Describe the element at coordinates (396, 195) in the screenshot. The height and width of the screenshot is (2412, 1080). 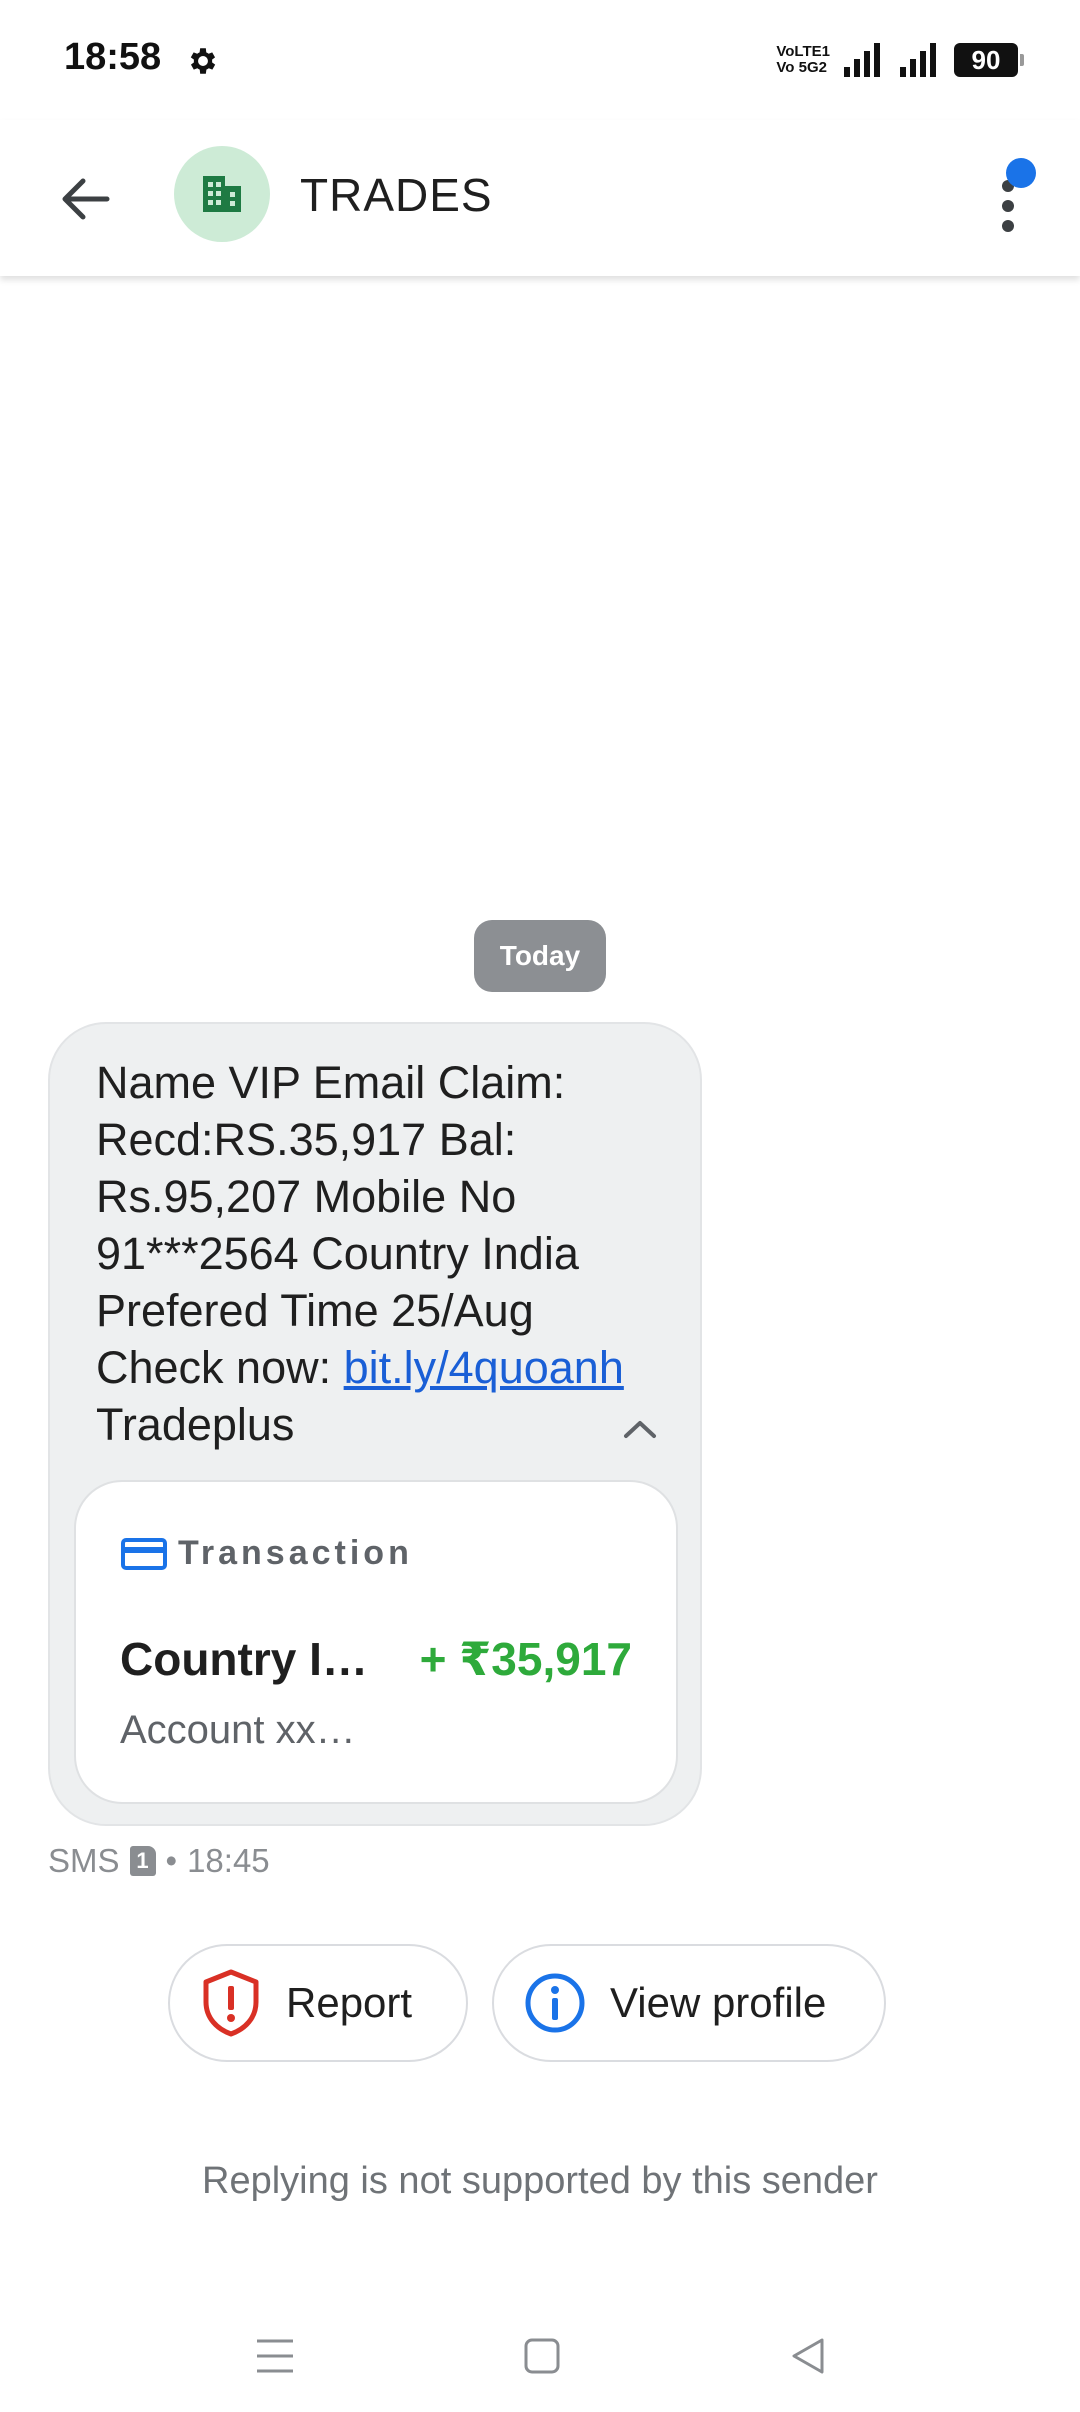
I see `conversation-title: TRADES` at that location.